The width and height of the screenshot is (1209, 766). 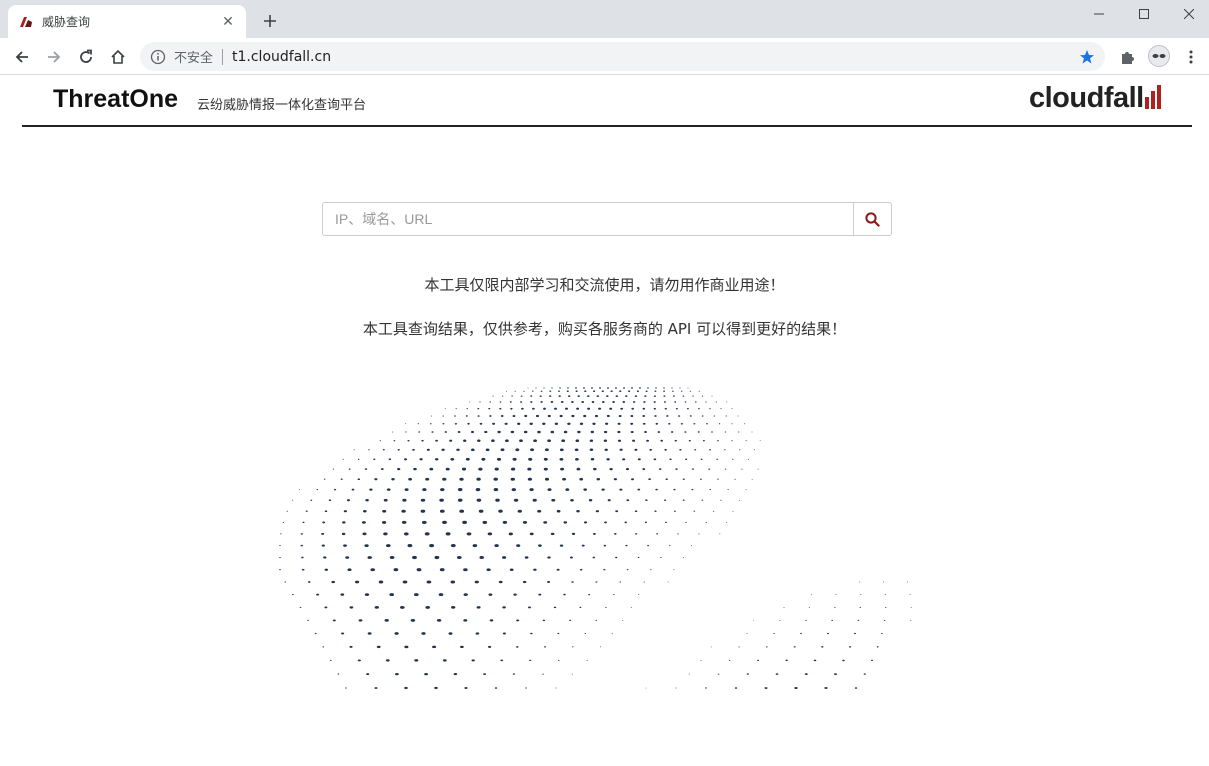 What do you see at coordinates (1143, 14) in the screenshot?
I see `maximize-button` at bounding box center [1143, 14].